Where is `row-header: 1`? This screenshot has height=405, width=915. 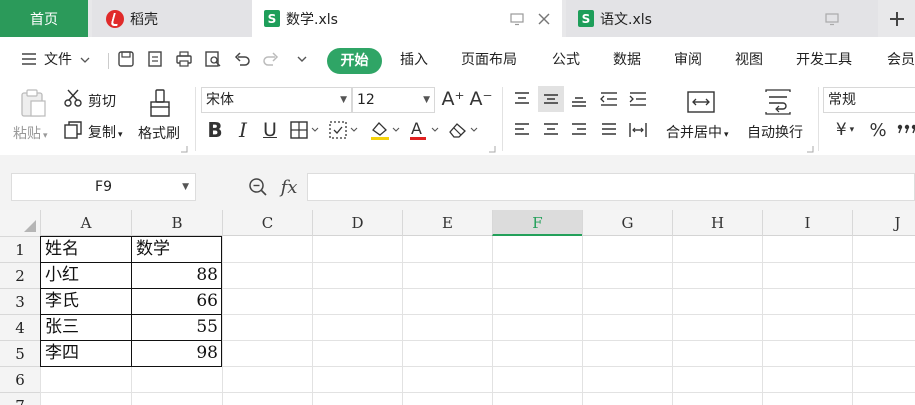
row-header: 1 is located at coordinates (20, 249).